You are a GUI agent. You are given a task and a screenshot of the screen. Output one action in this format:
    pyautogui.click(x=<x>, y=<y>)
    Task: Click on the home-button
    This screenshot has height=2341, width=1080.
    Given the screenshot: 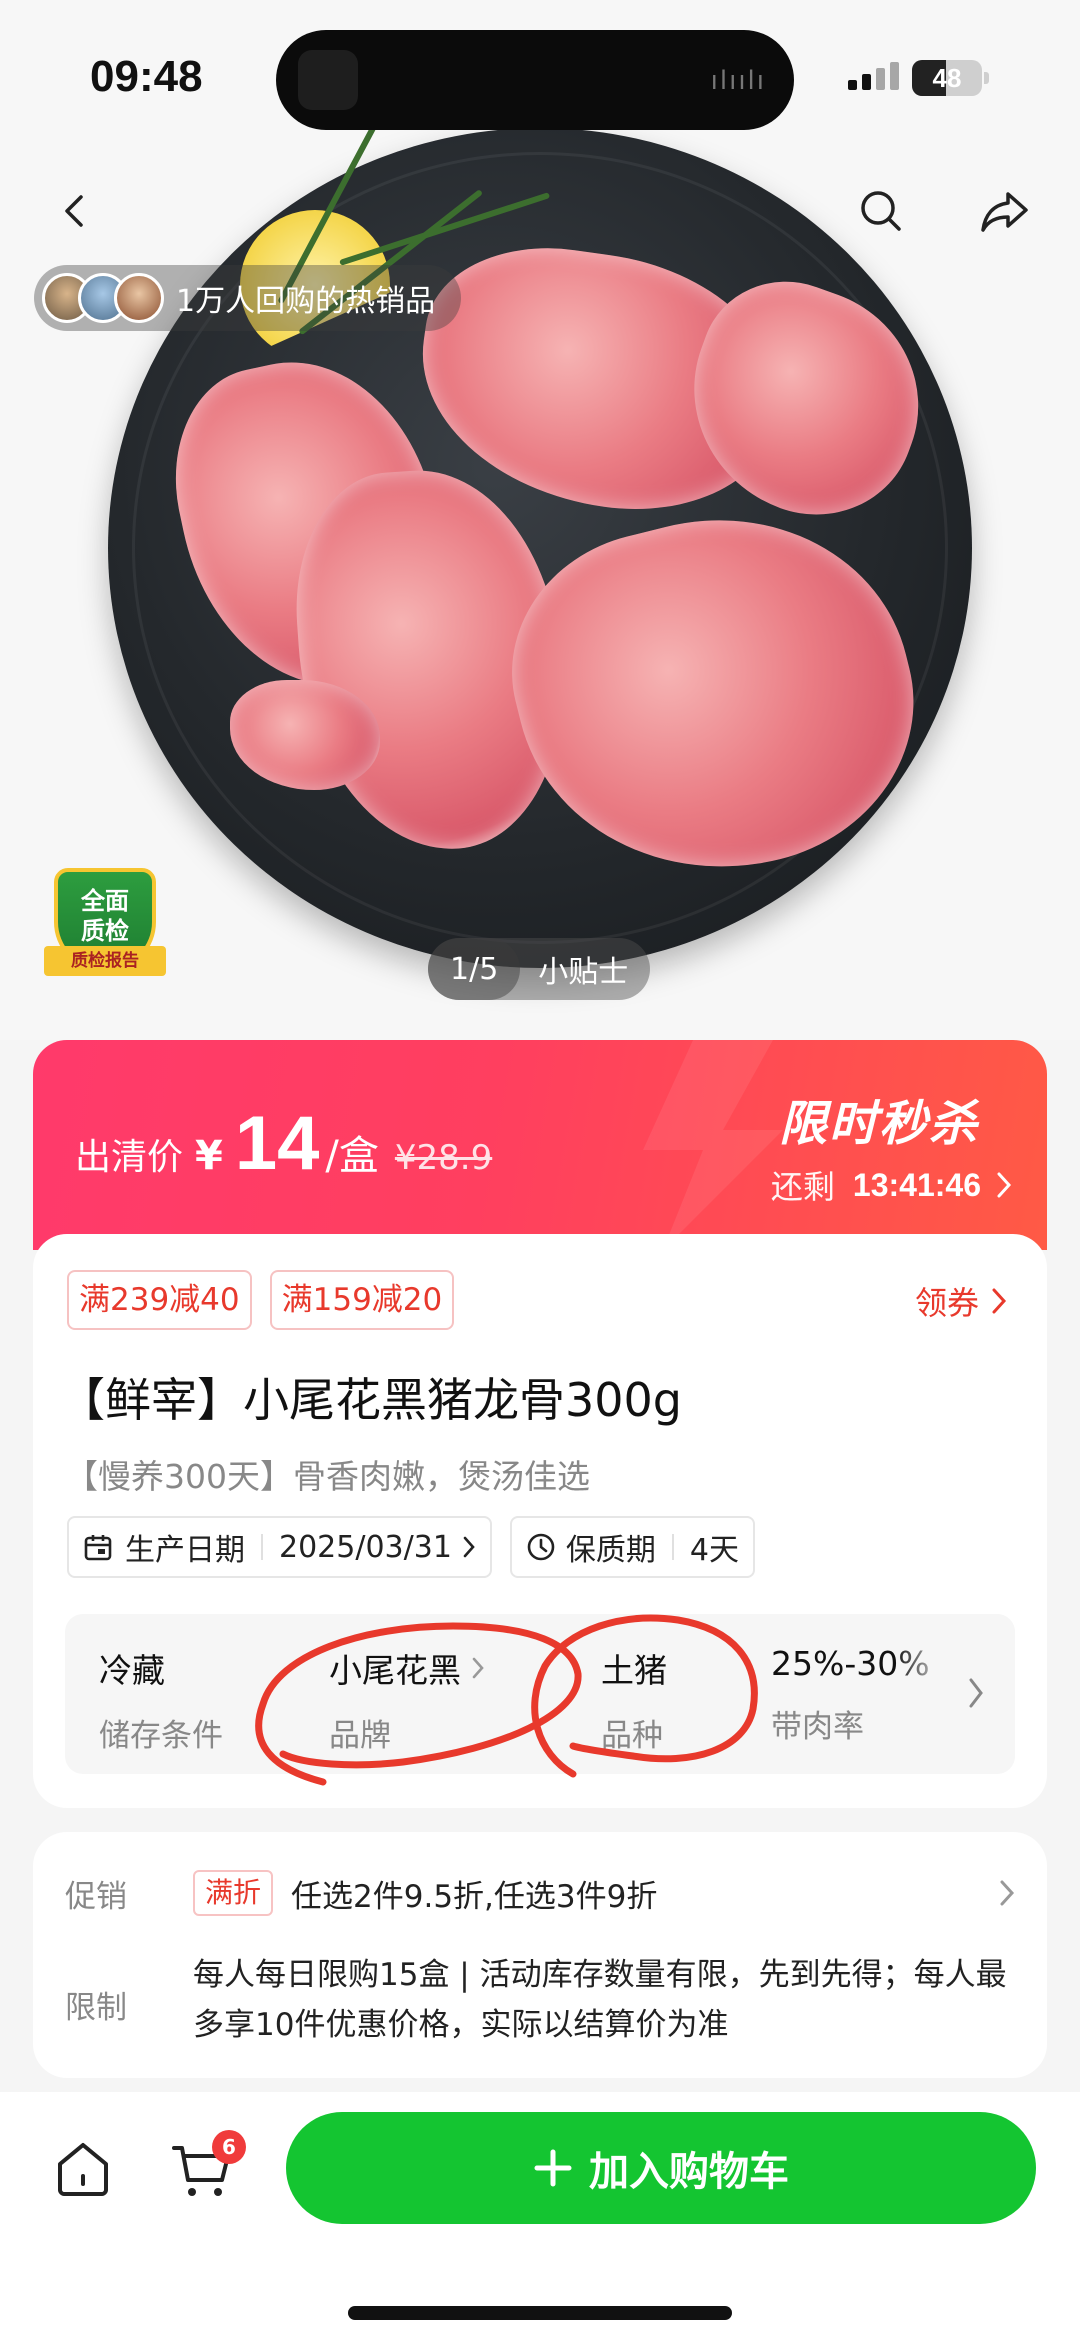 What is the action you would take?
    pyautogui.click(x=87, y=2173)
    